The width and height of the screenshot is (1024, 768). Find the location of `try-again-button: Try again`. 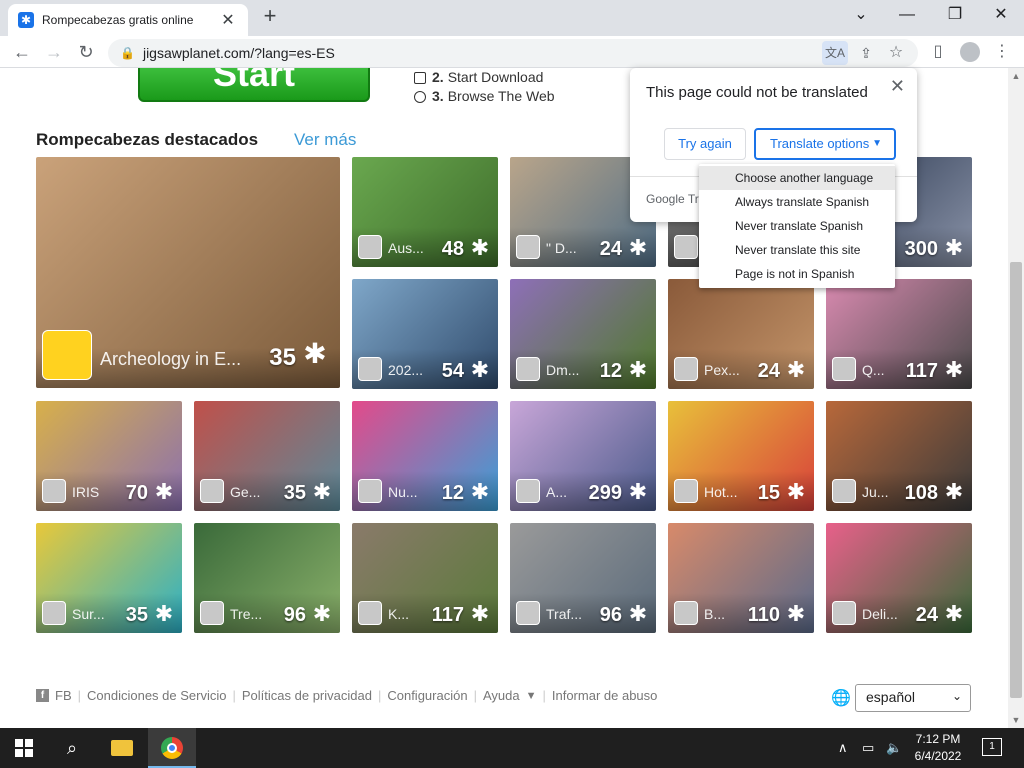

try-again-button: Try again is located at coordinates (705, 144).